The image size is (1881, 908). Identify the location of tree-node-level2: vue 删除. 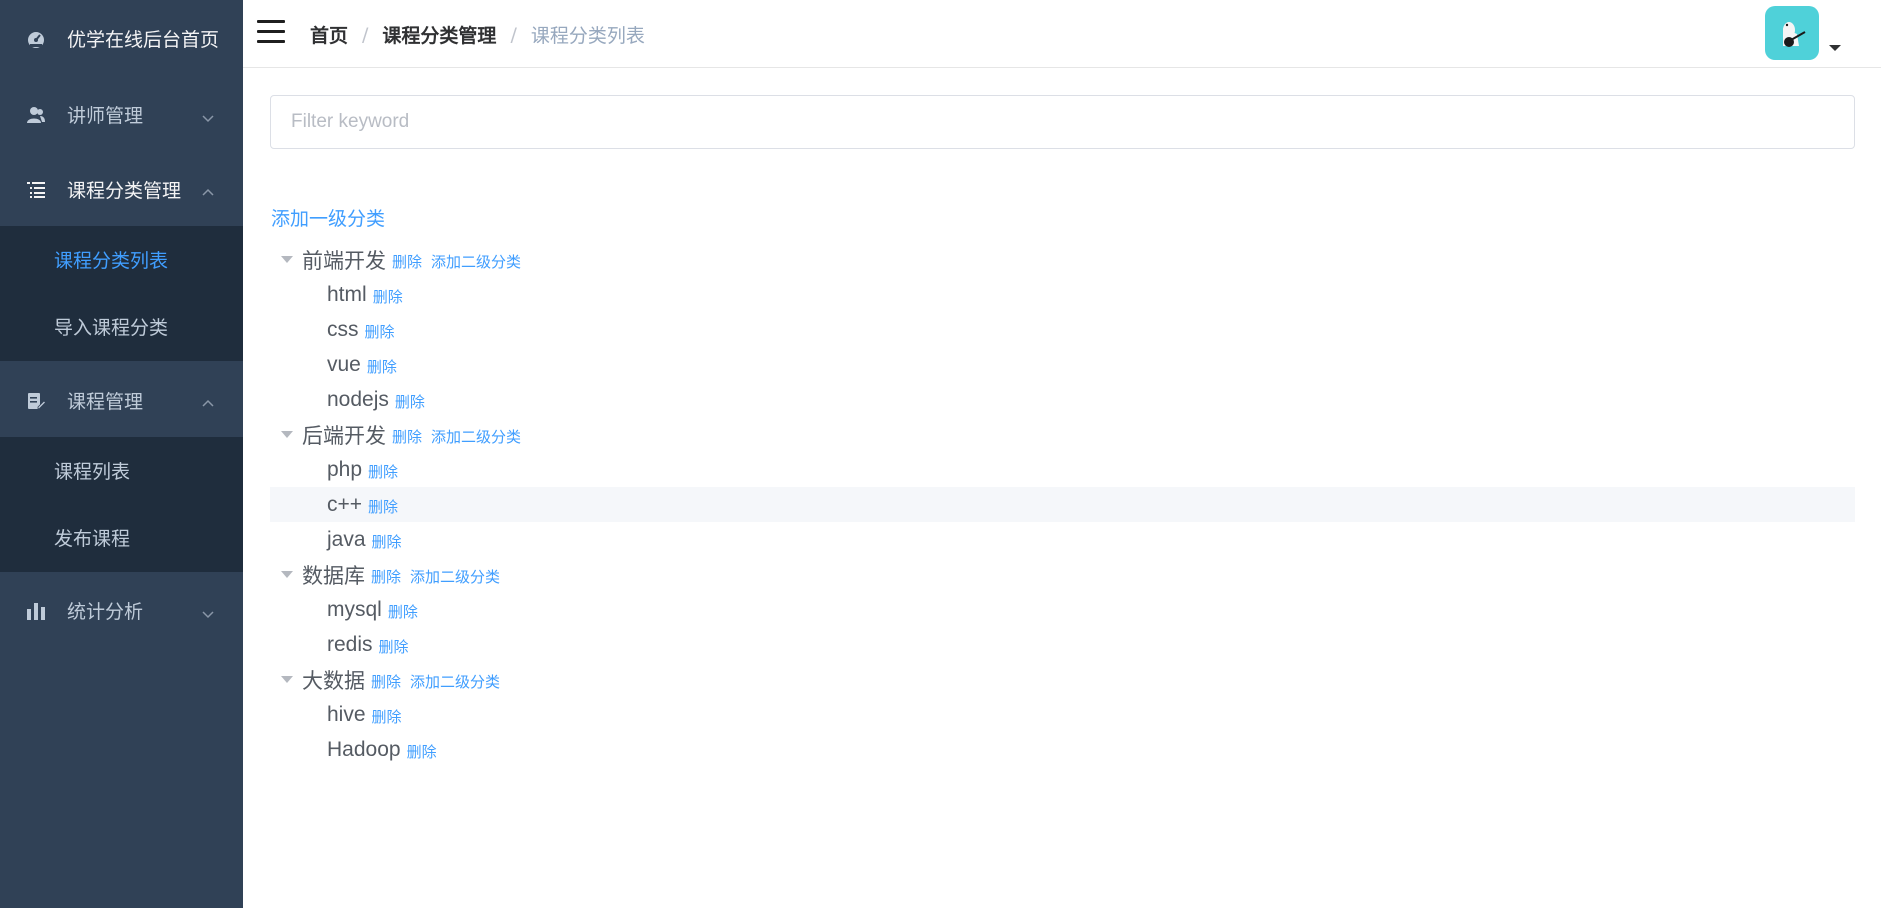
(1062, 364).